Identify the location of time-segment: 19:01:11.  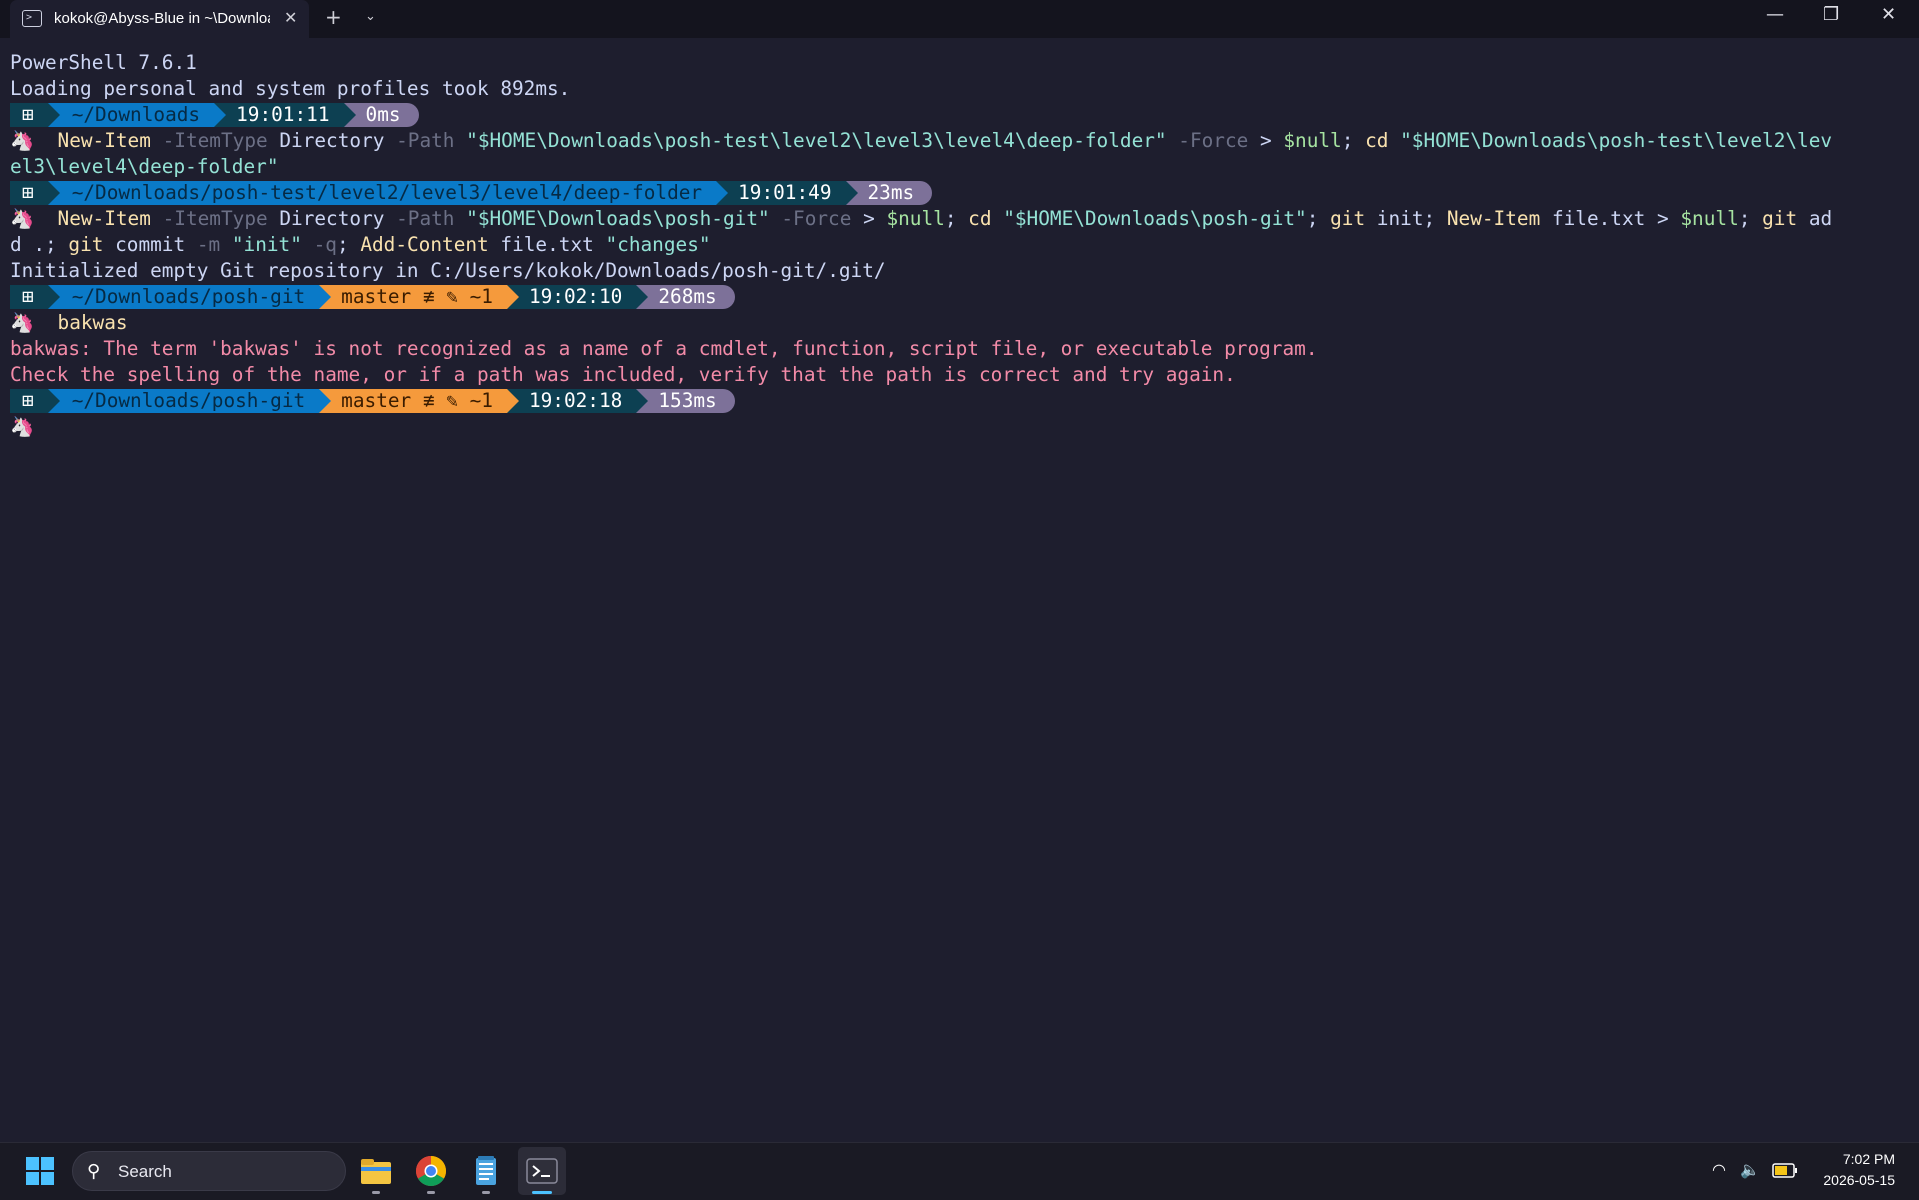
(285, 115).